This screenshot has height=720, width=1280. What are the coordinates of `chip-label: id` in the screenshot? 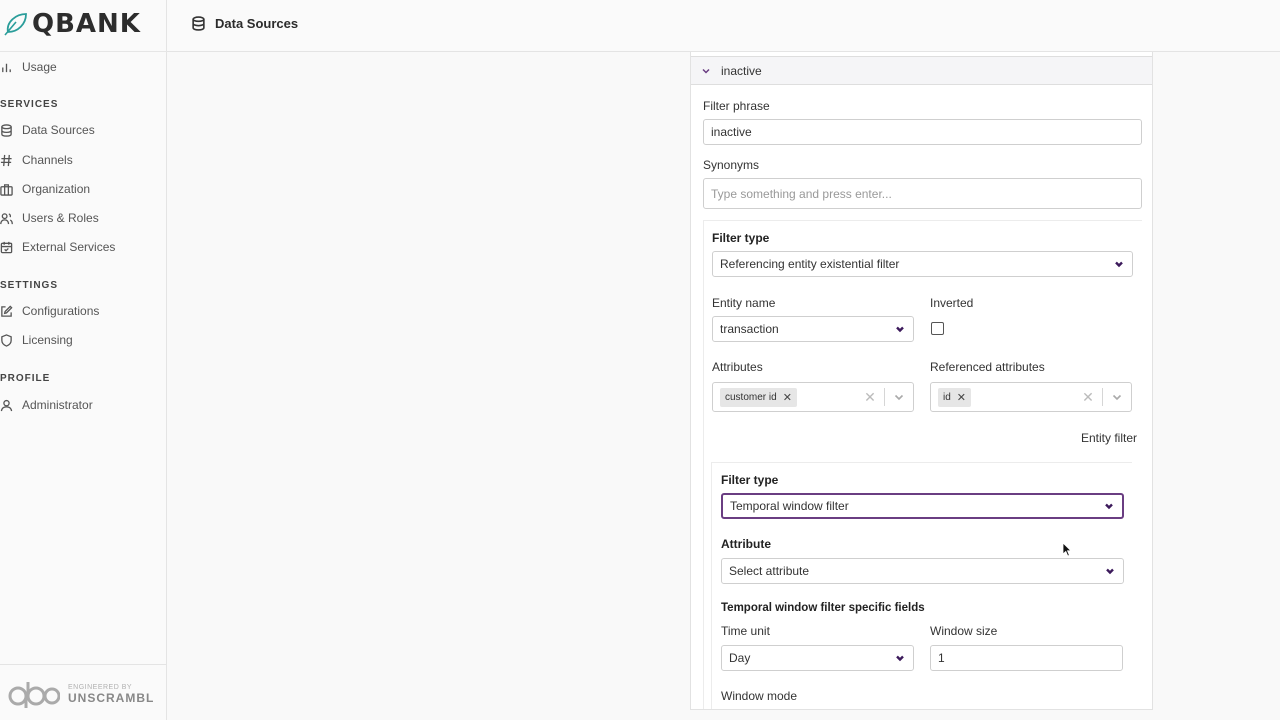 It's located at (947, 397).